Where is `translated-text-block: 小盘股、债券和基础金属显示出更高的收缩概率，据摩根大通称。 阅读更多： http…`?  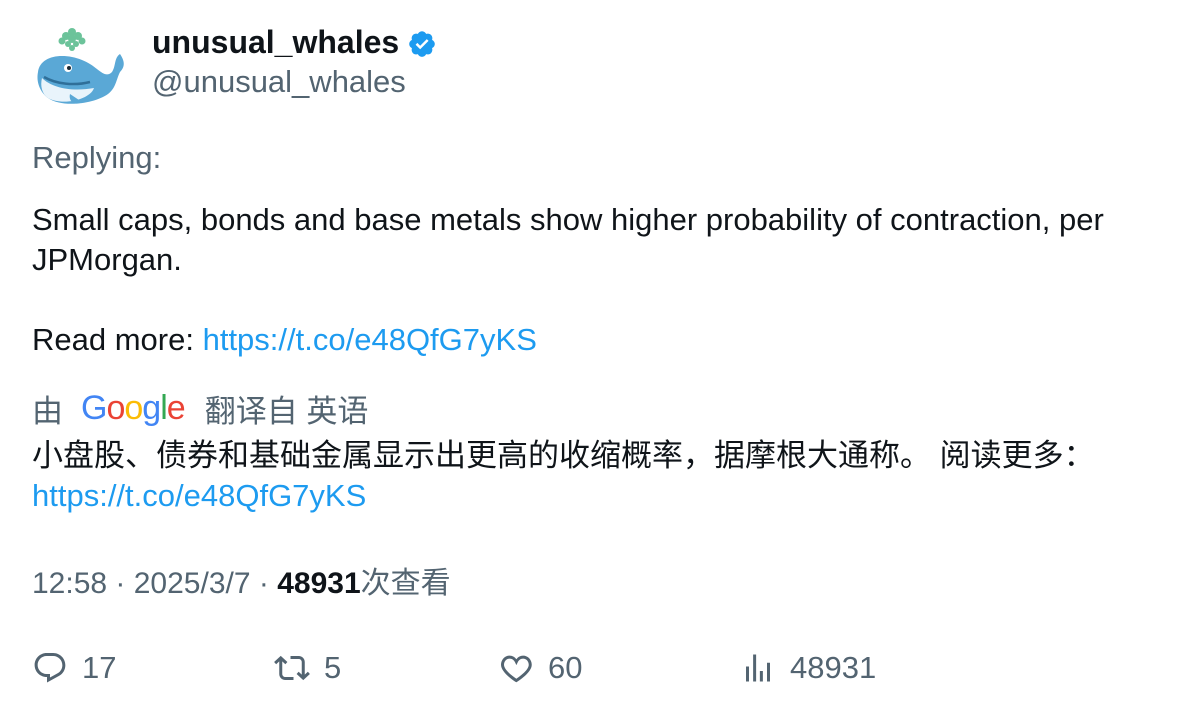 translated-text-block: 小盘股、债券和基础金属显示出更高的收缩概率，据摩根大通称。 阅读更多： http… is located at coordinates (602, 476).